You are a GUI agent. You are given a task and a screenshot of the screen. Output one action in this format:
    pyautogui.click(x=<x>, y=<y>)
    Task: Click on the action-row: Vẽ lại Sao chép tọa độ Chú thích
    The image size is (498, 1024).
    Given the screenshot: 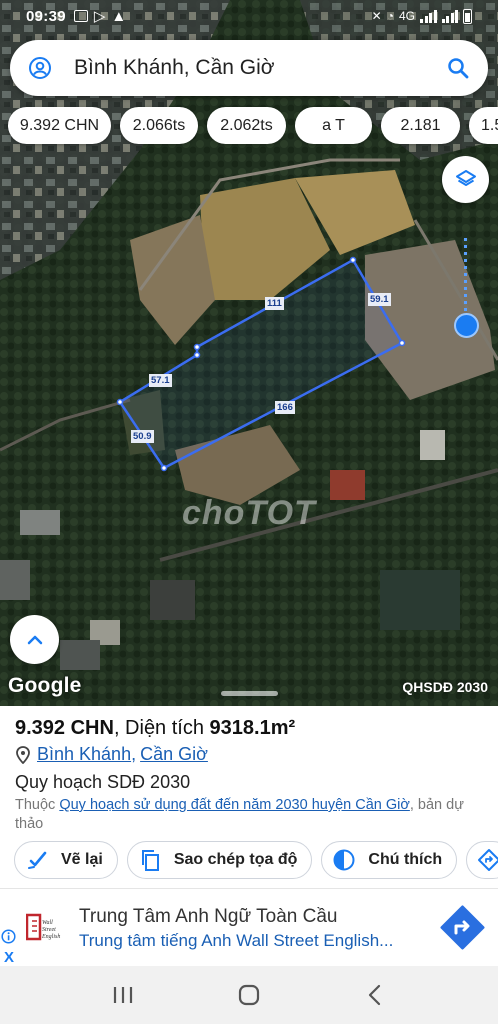 What is the action you would take?
    pyautogui.click(x=256, y=860)
    